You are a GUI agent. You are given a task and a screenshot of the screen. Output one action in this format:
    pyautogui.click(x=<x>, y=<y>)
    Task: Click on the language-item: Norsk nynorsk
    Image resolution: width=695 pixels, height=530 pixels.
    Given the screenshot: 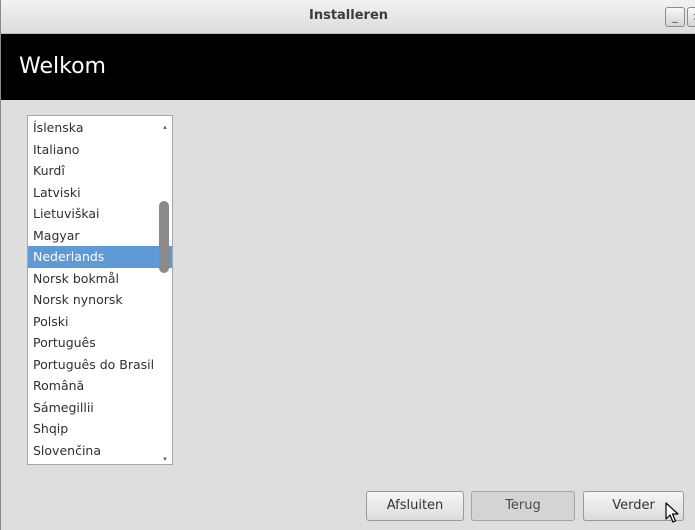 What is the action you would take?
    pyautogui.click(x=100, y=300)
    